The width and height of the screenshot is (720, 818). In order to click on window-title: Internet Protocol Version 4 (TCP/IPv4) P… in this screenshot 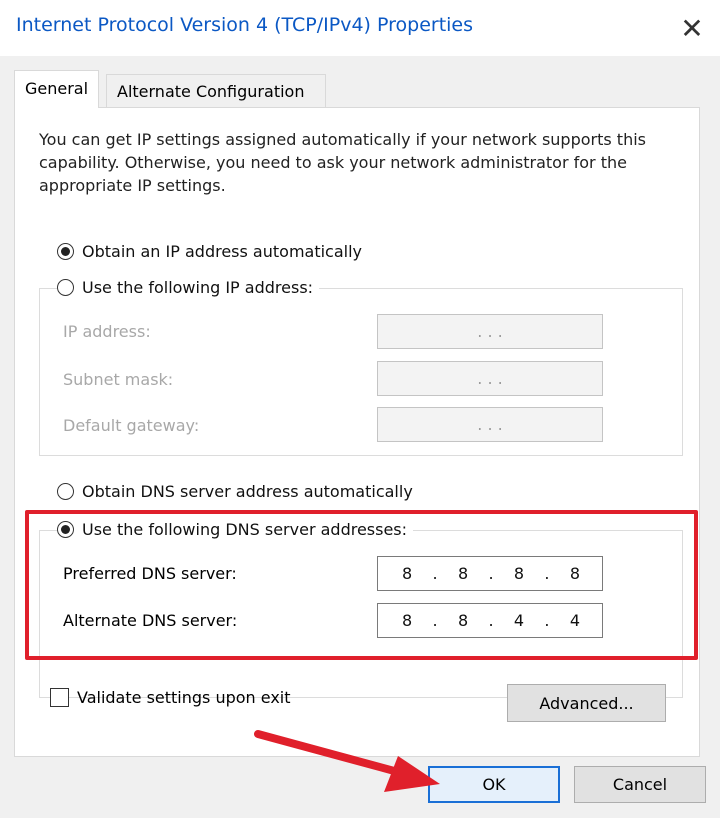, I will do `click(245, 25)`.